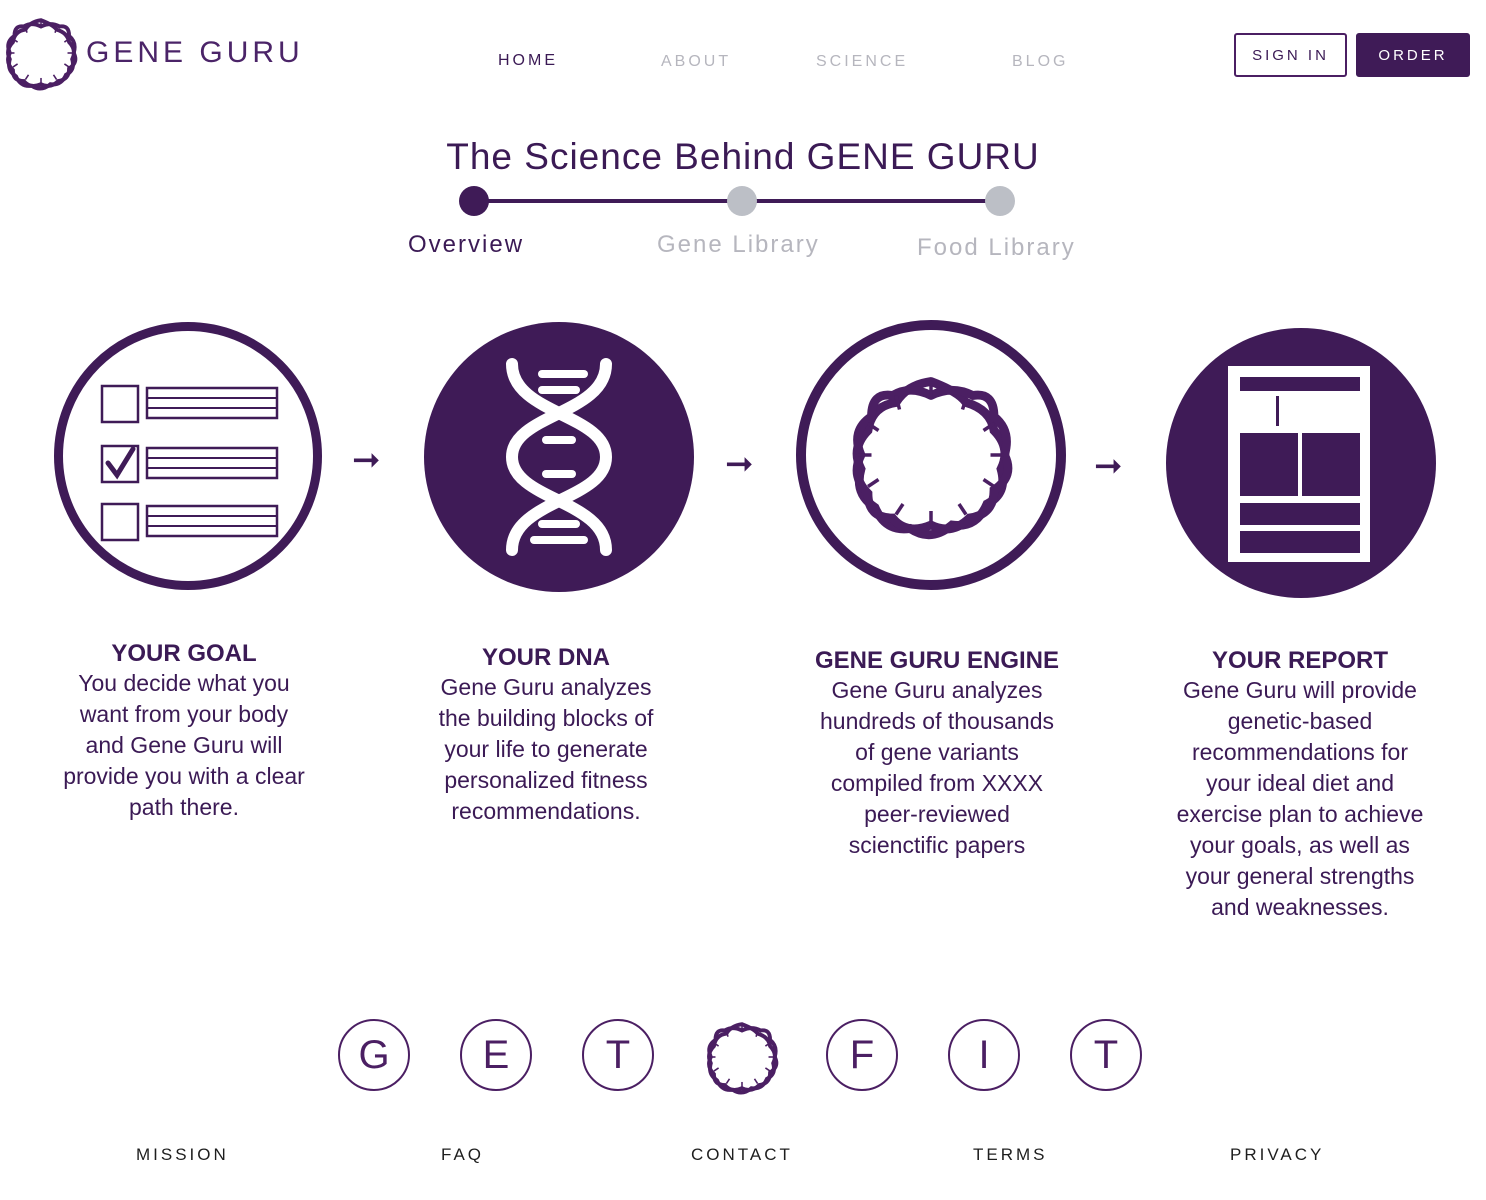  What do you see at coordinates (862, 62) in the screenshot?
I see `nav-science: SCIENCE` at bounding box center [862, 62].